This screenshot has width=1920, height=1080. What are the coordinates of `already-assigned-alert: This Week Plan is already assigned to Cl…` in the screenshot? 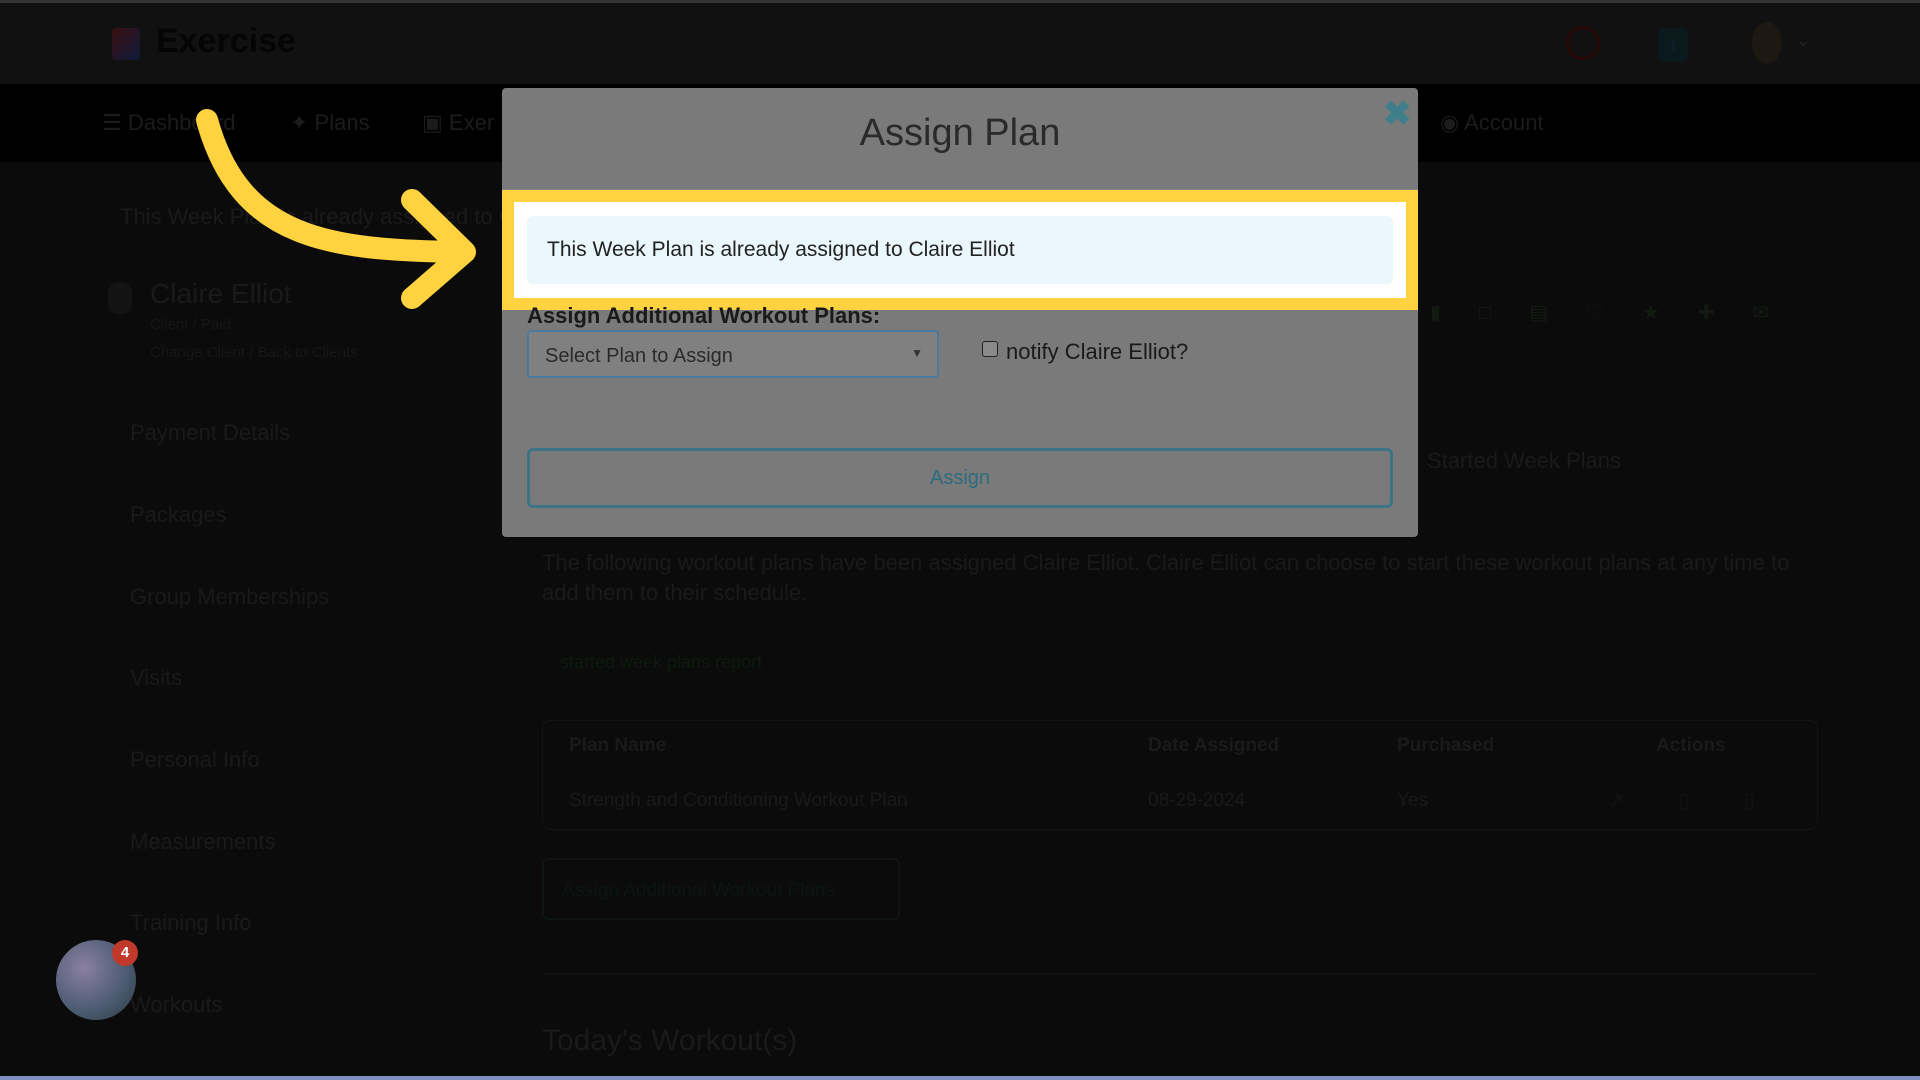 It's located at (960, 250).